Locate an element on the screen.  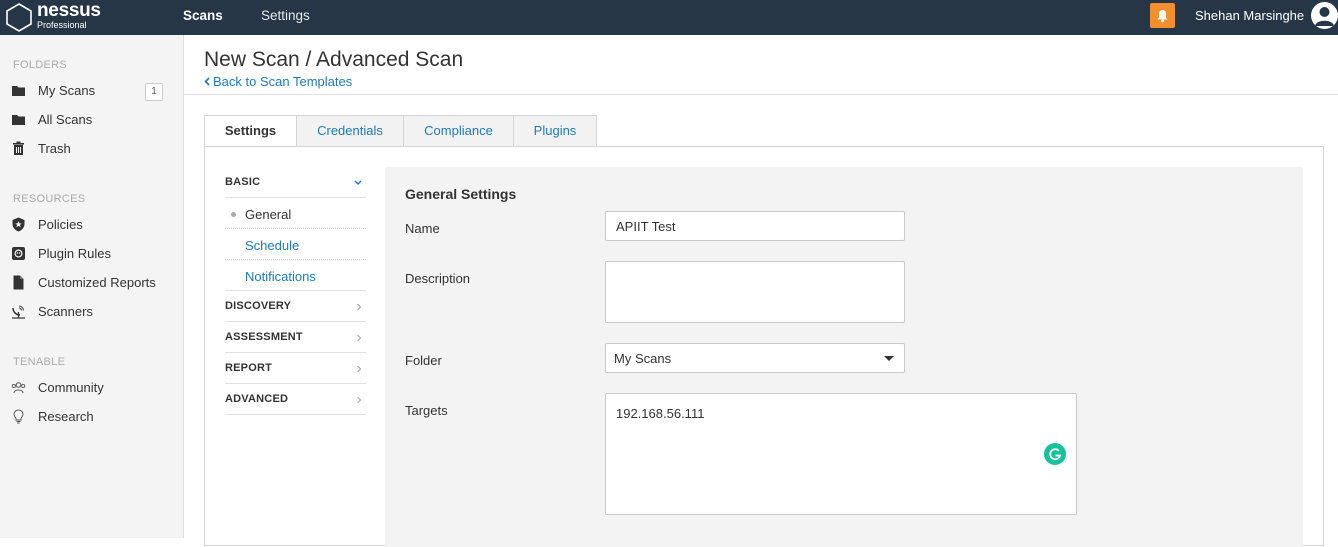
subnav-basic: BASIC is located at coordinates (295, 182).